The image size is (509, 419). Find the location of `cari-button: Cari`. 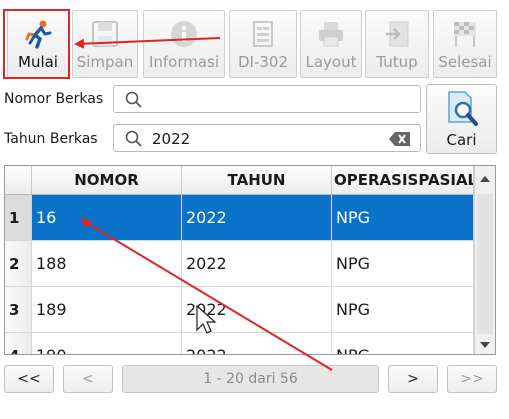

cari-button: Cari is located at coordinates (461, 119).